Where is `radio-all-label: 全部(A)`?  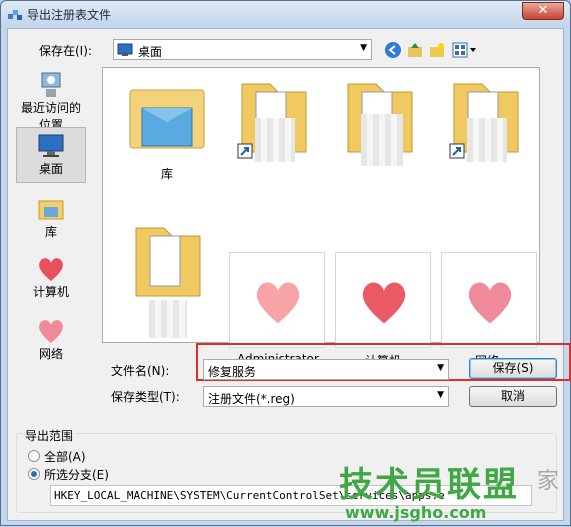
radio-all-label: 全部(A) is located at coordinates (65, 457).